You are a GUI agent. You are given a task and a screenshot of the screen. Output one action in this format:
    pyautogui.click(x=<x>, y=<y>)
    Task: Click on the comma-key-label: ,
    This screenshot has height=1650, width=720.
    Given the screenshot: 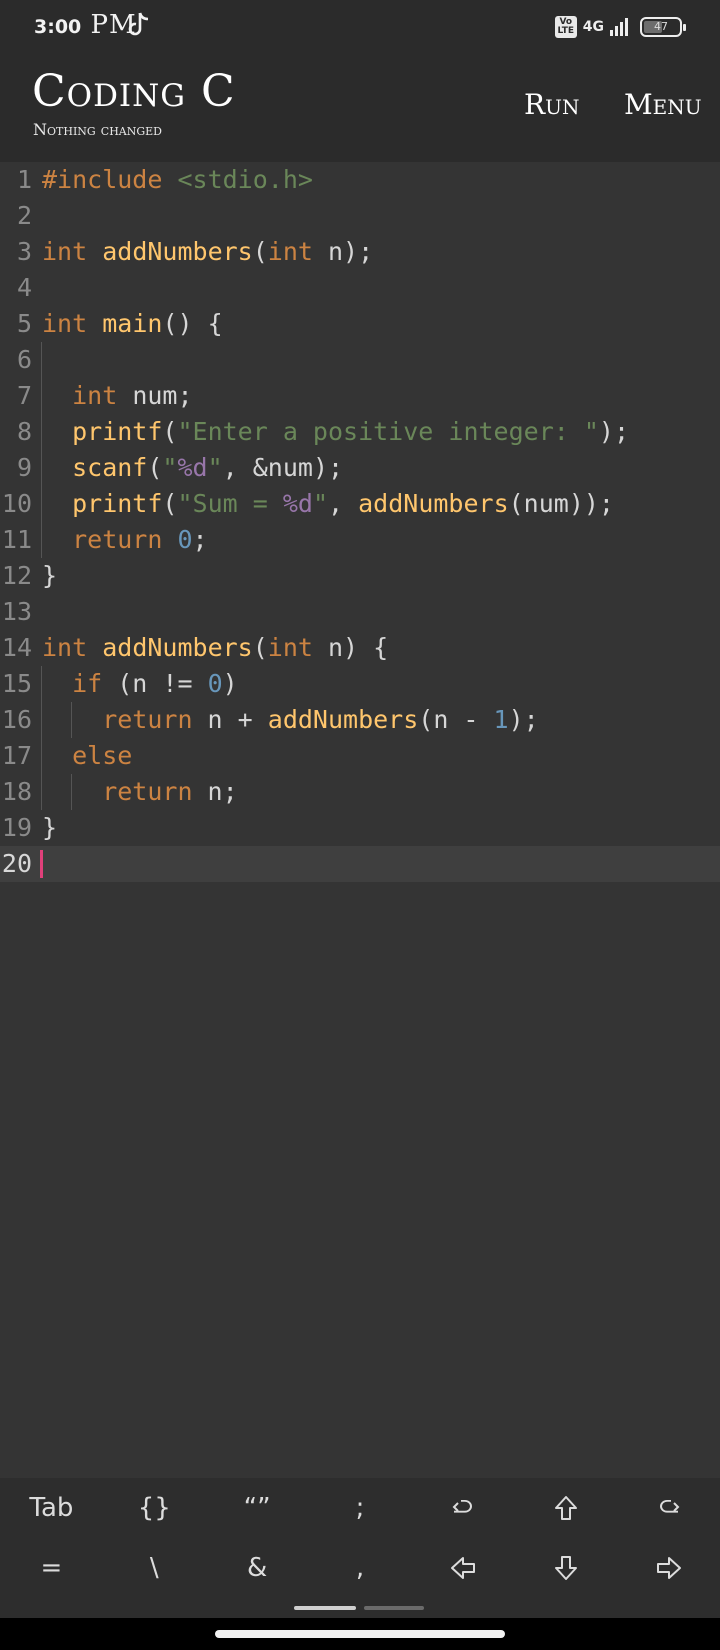 What is the action you would take?
    pyautogui.click(x=360, y=1568)
    